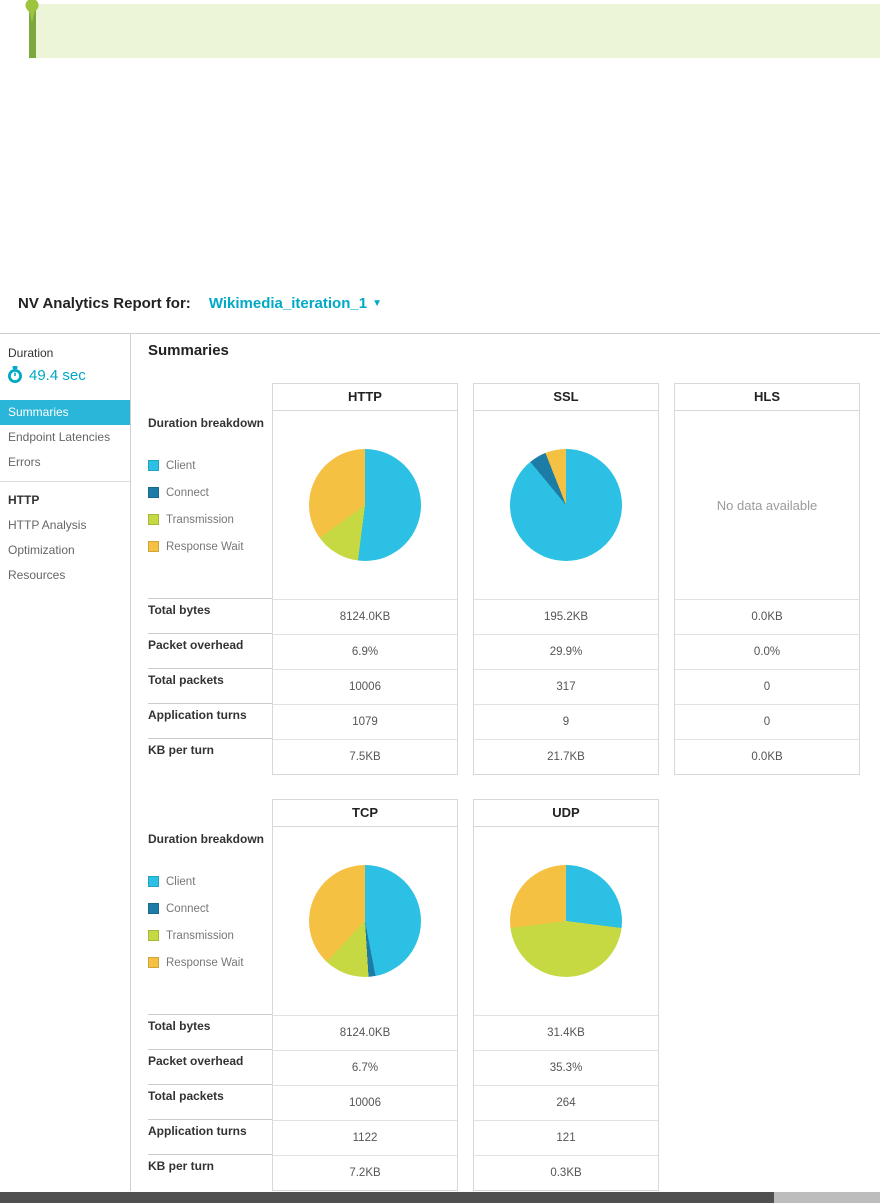 This screenshot has width=880, height=1203. What do you see at coordinates (566, 1032) in the screenshot?
I see `metric-value: 31.4KB` at bounding box center [566, 1032].